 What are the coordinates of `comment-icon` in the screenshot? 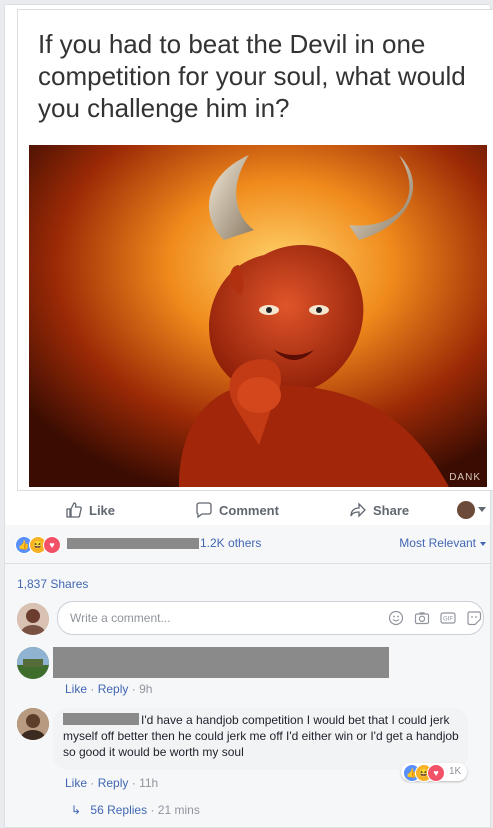 It's located at (204, 510).